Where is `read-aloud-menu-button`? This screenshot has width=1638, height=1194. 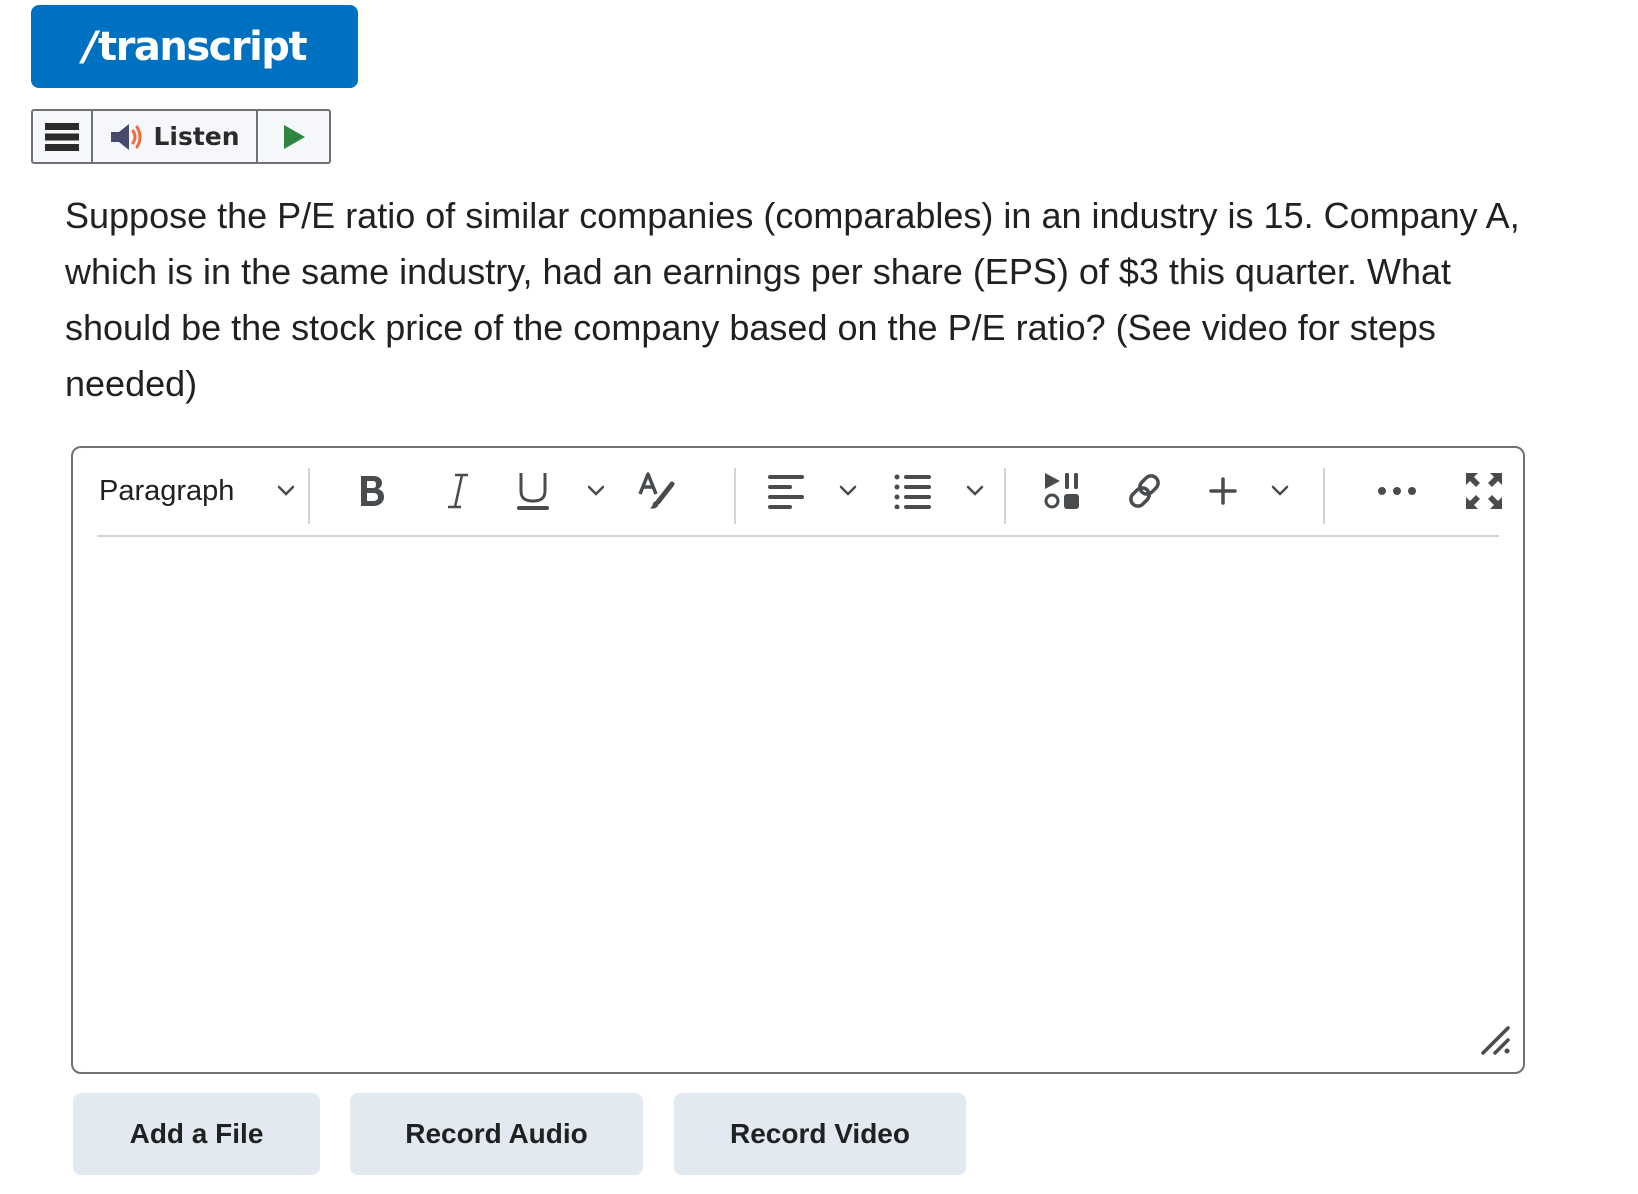
read-aloud-menu-button is located at coordinates (62, 136).